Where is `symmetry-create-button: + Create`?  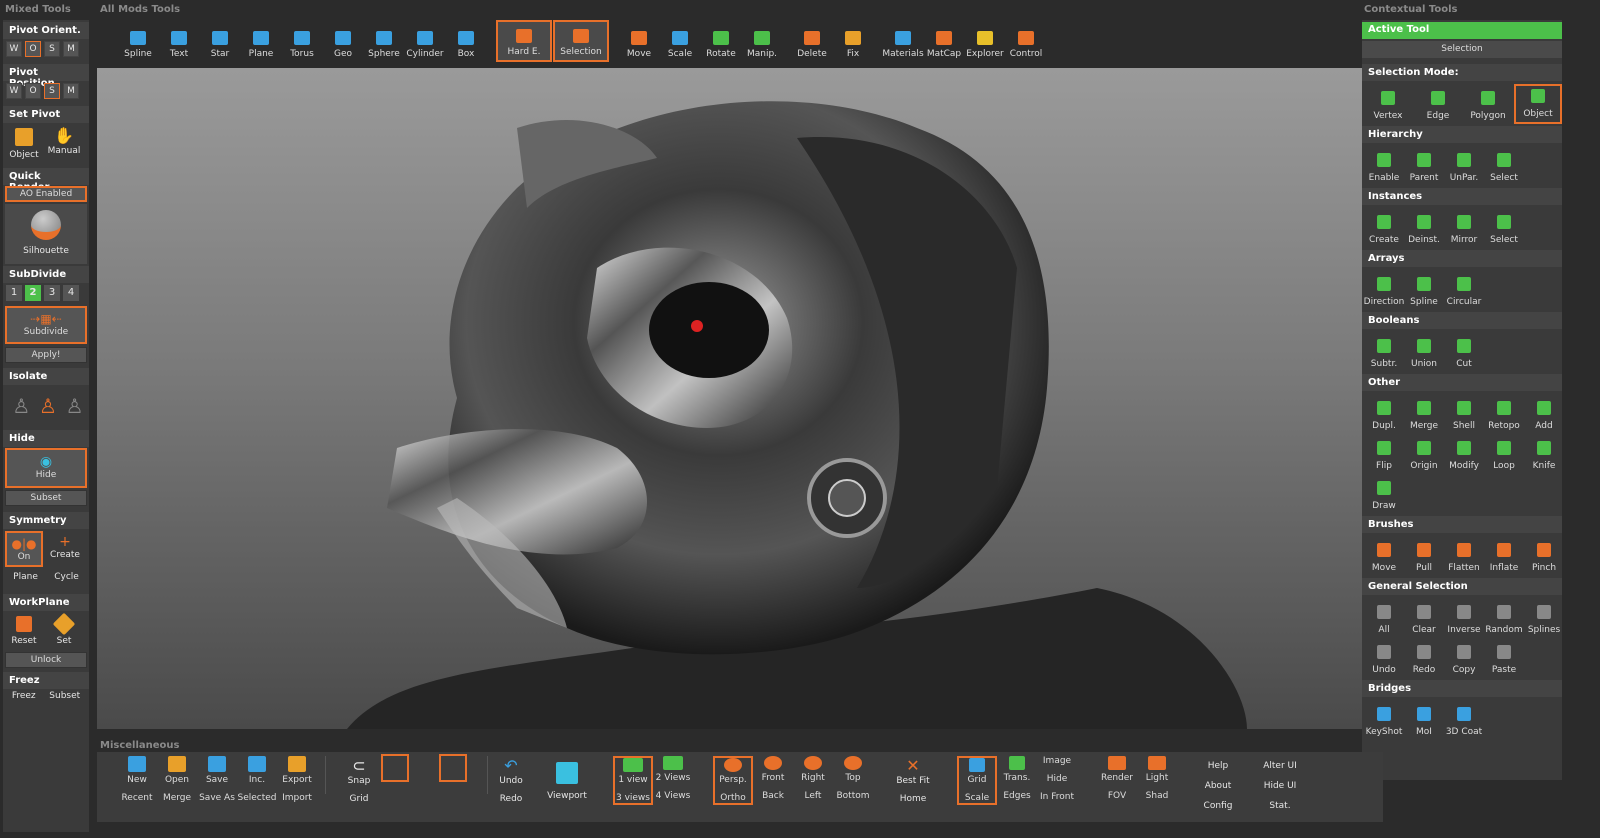 symmetry-create-button: + Create is located at coordinates (65, 549).